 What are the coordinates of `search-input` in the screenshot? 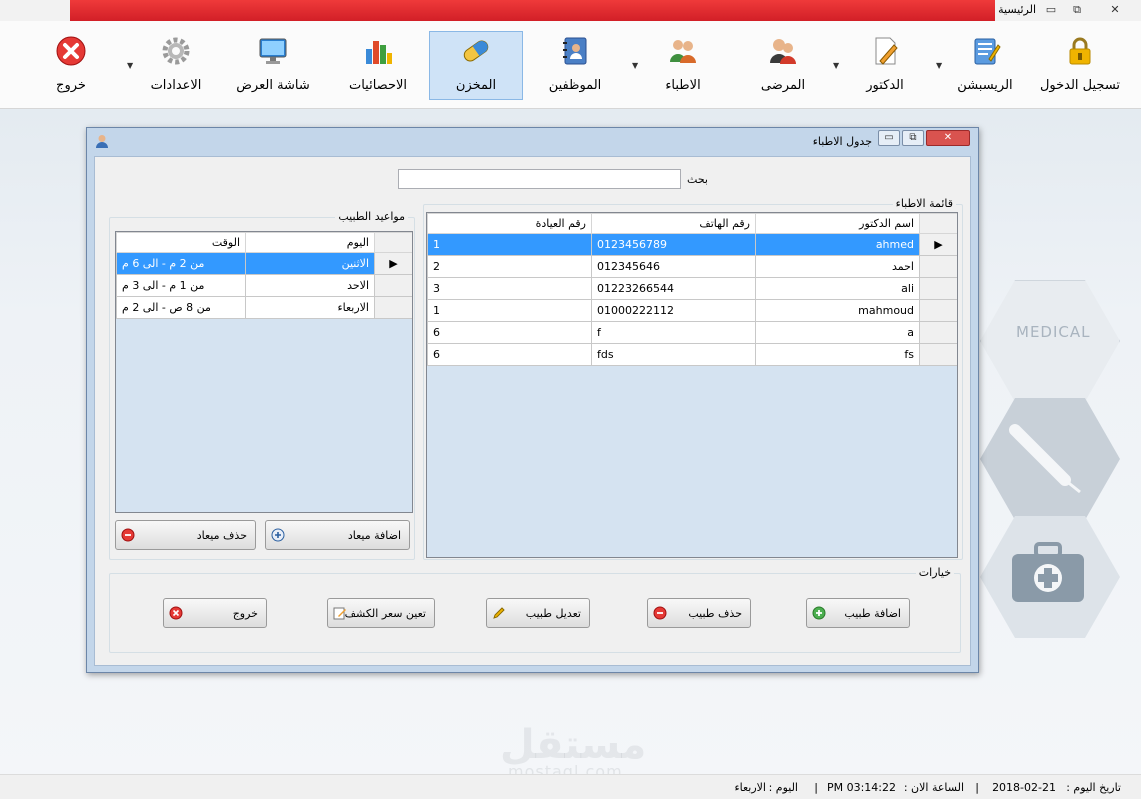 It's located at (539, 179).